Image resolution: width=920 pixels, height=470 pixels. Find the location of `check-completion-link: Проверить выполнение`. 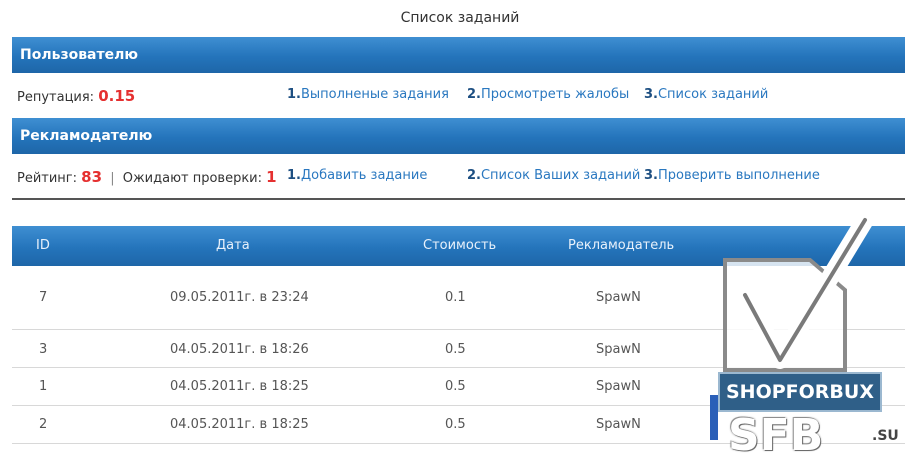

check-completion-link: Проверить выполнение is located at coordinates (739, 175).